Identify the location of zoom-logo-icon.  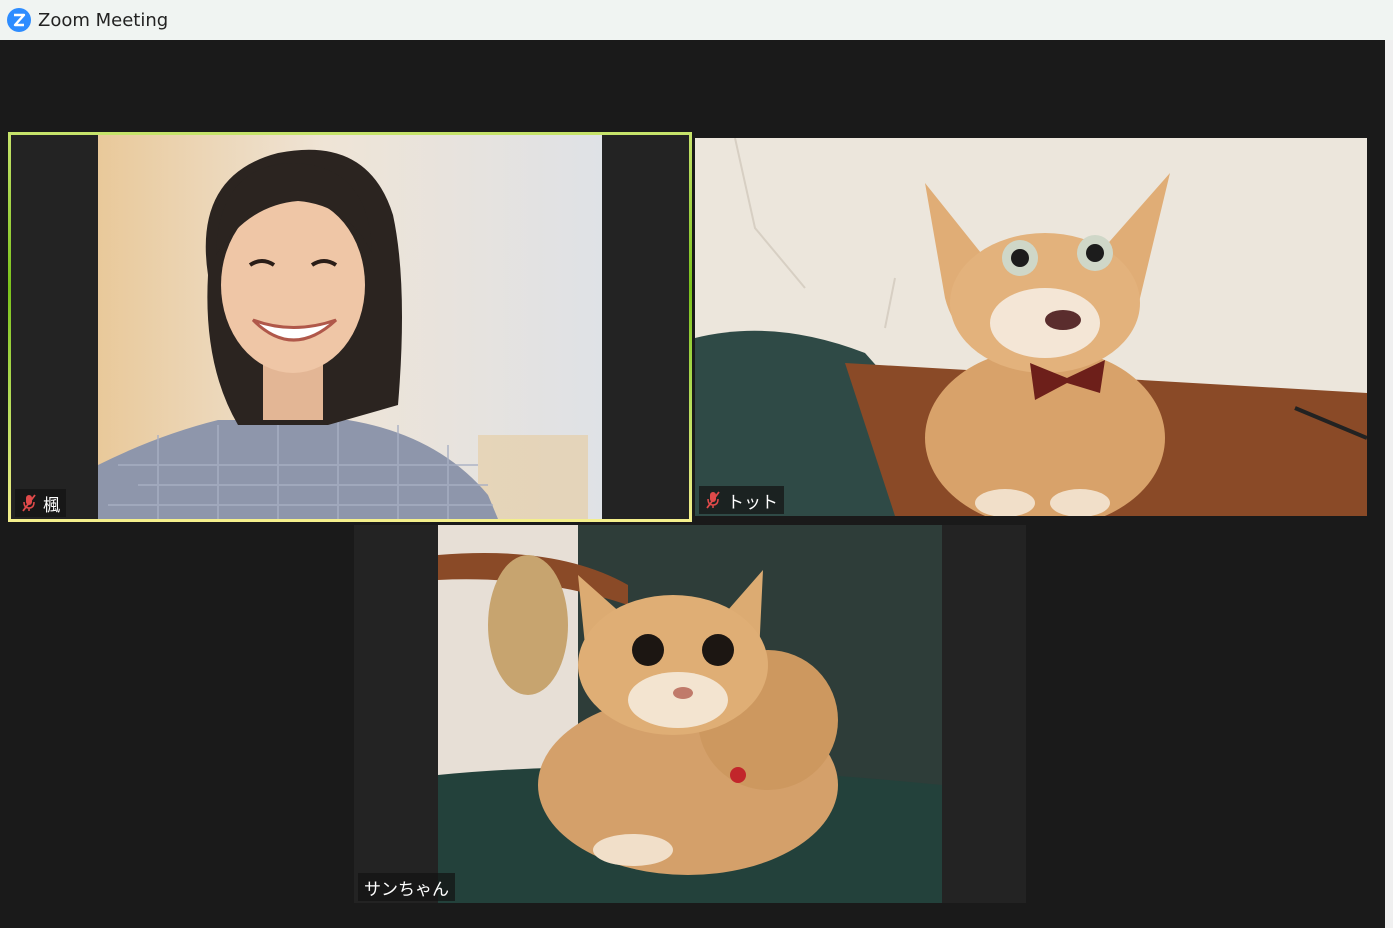
(19, 20).